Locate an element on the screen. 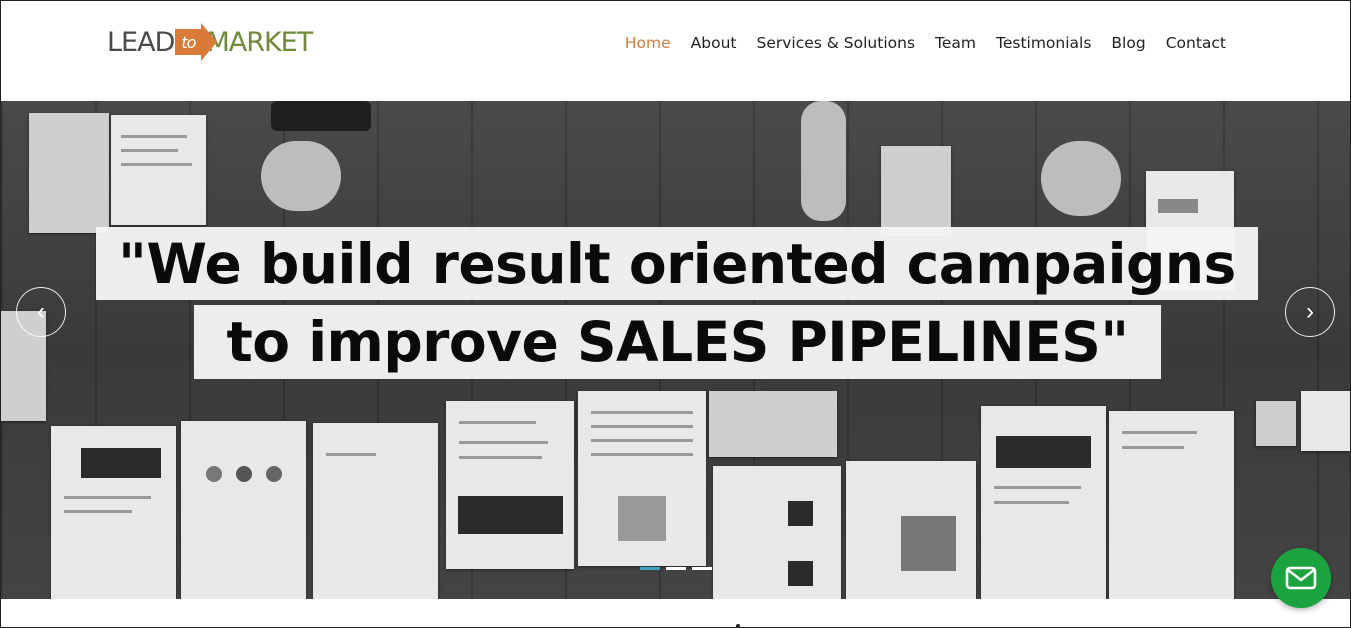  carousel-prev-button: ‹ is located at coordinates (41, 312).